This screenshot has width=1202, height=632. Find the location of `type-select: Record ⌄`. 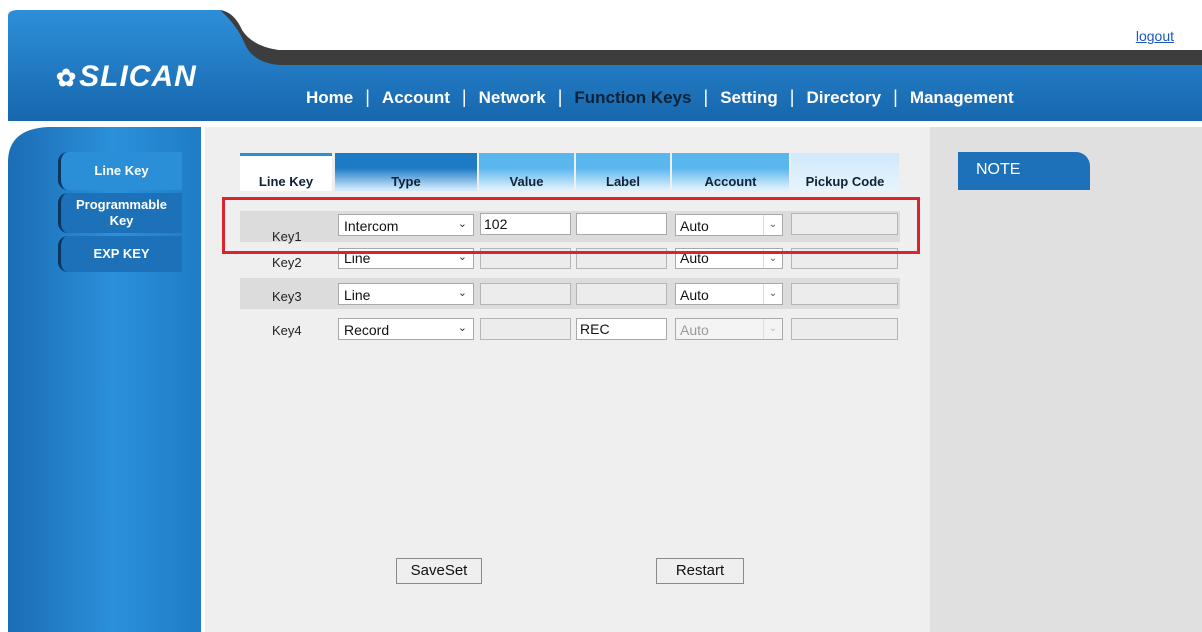

type-select: Record ⌄ is located at coordinates (406, 329).